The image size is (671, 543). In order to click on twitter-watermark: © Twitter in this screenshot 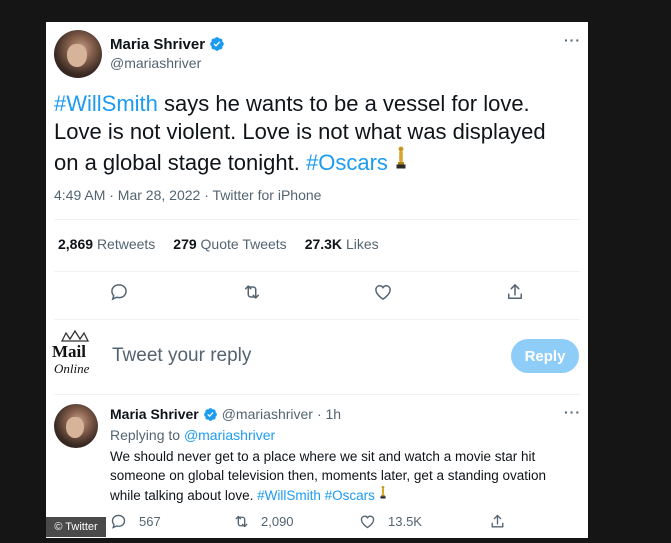, I will do `click(76, 527)`.